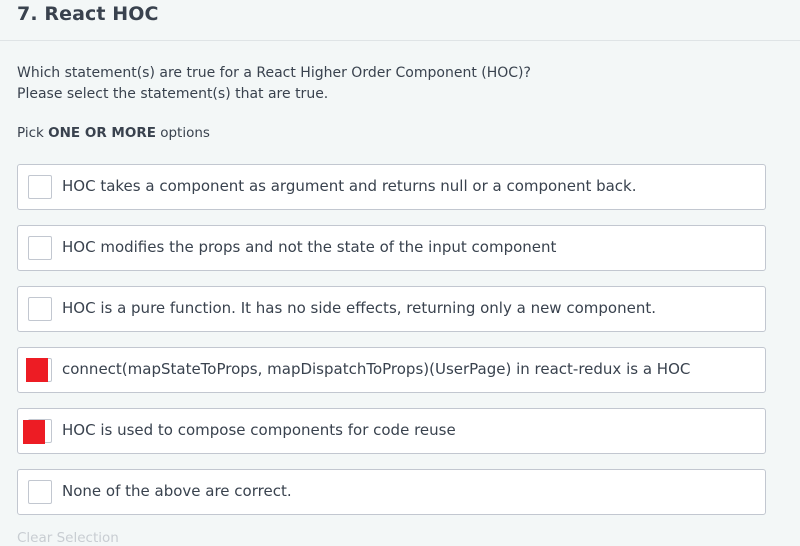  I want to click on question-header: 7. React HOC, so click(400, 20).